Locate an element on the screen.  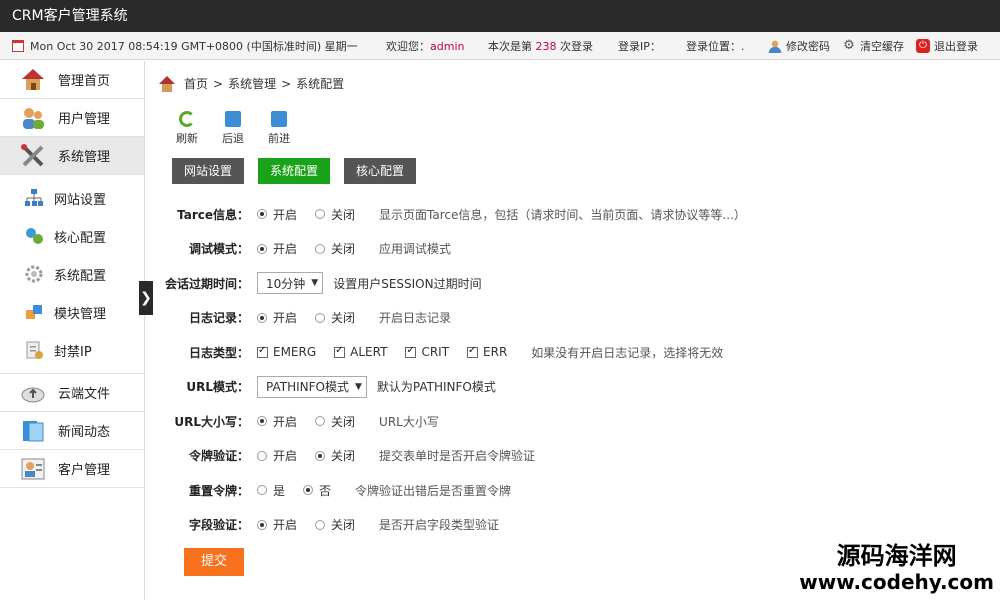
sidebar-subitem-label: 模块管理 is located at coordinates (80, 314).